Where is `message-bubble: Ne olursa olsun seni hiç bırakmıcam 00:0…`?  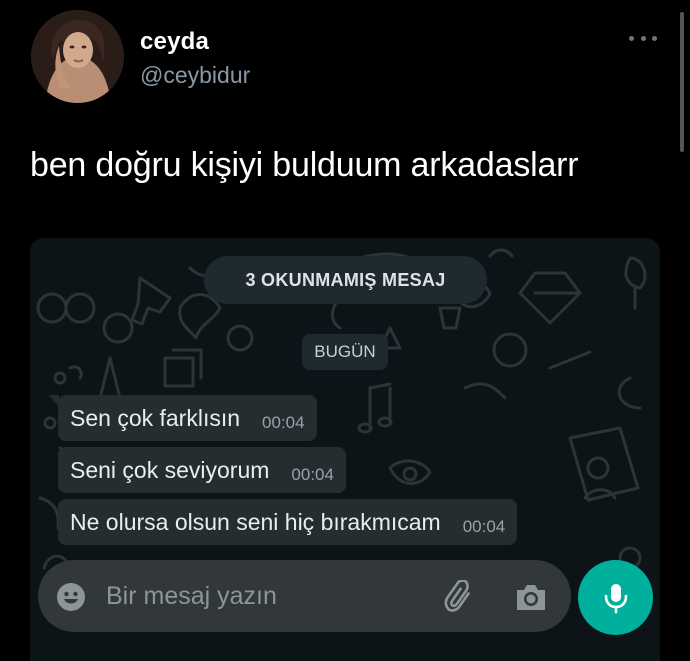 message-bubble: Ne olursa olsun seni hiç bırakmıcam 00:0… is located at coordinates (288, 522).